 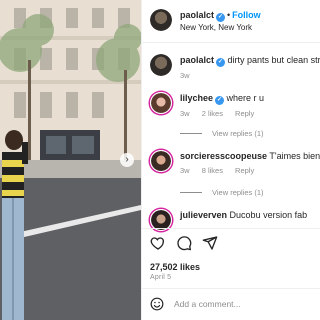 What do you see at coordinates (185, 75) in the screenshot?
I see `caption-time: 3w` at bounding box center [185, 75].